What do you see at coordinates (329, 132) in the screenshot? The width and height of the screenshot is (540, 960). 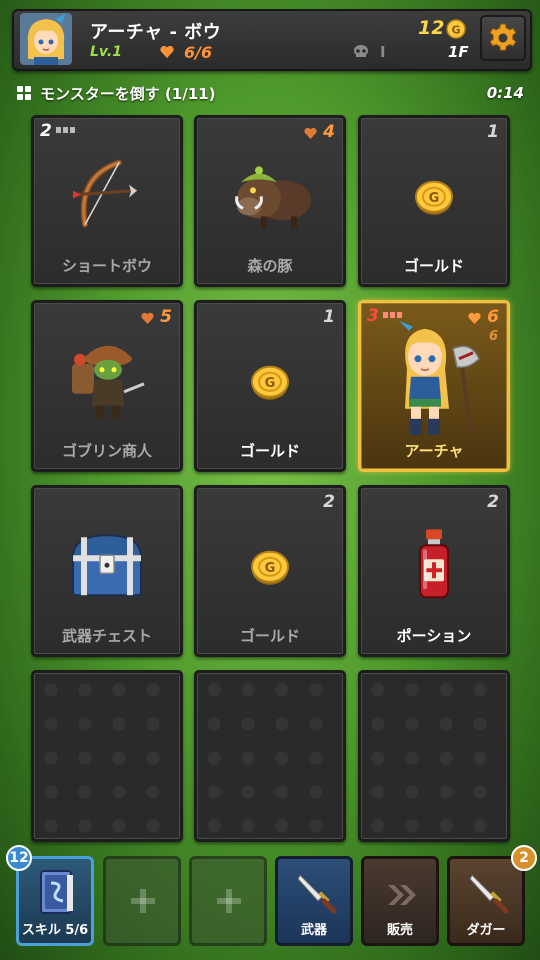 I see `enemy-hp: 4` at bounding box center [329, 132].